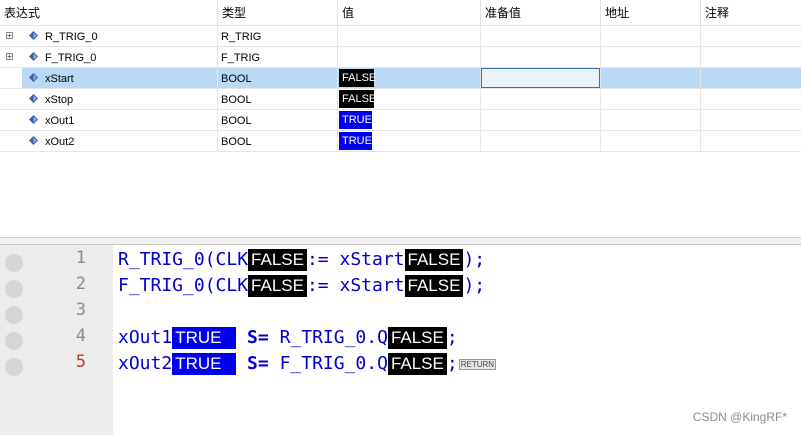 Image resolution: width=801 pixels, height=435 pixels. I want to click on col-header-comment: 注释, so click(751, 12).